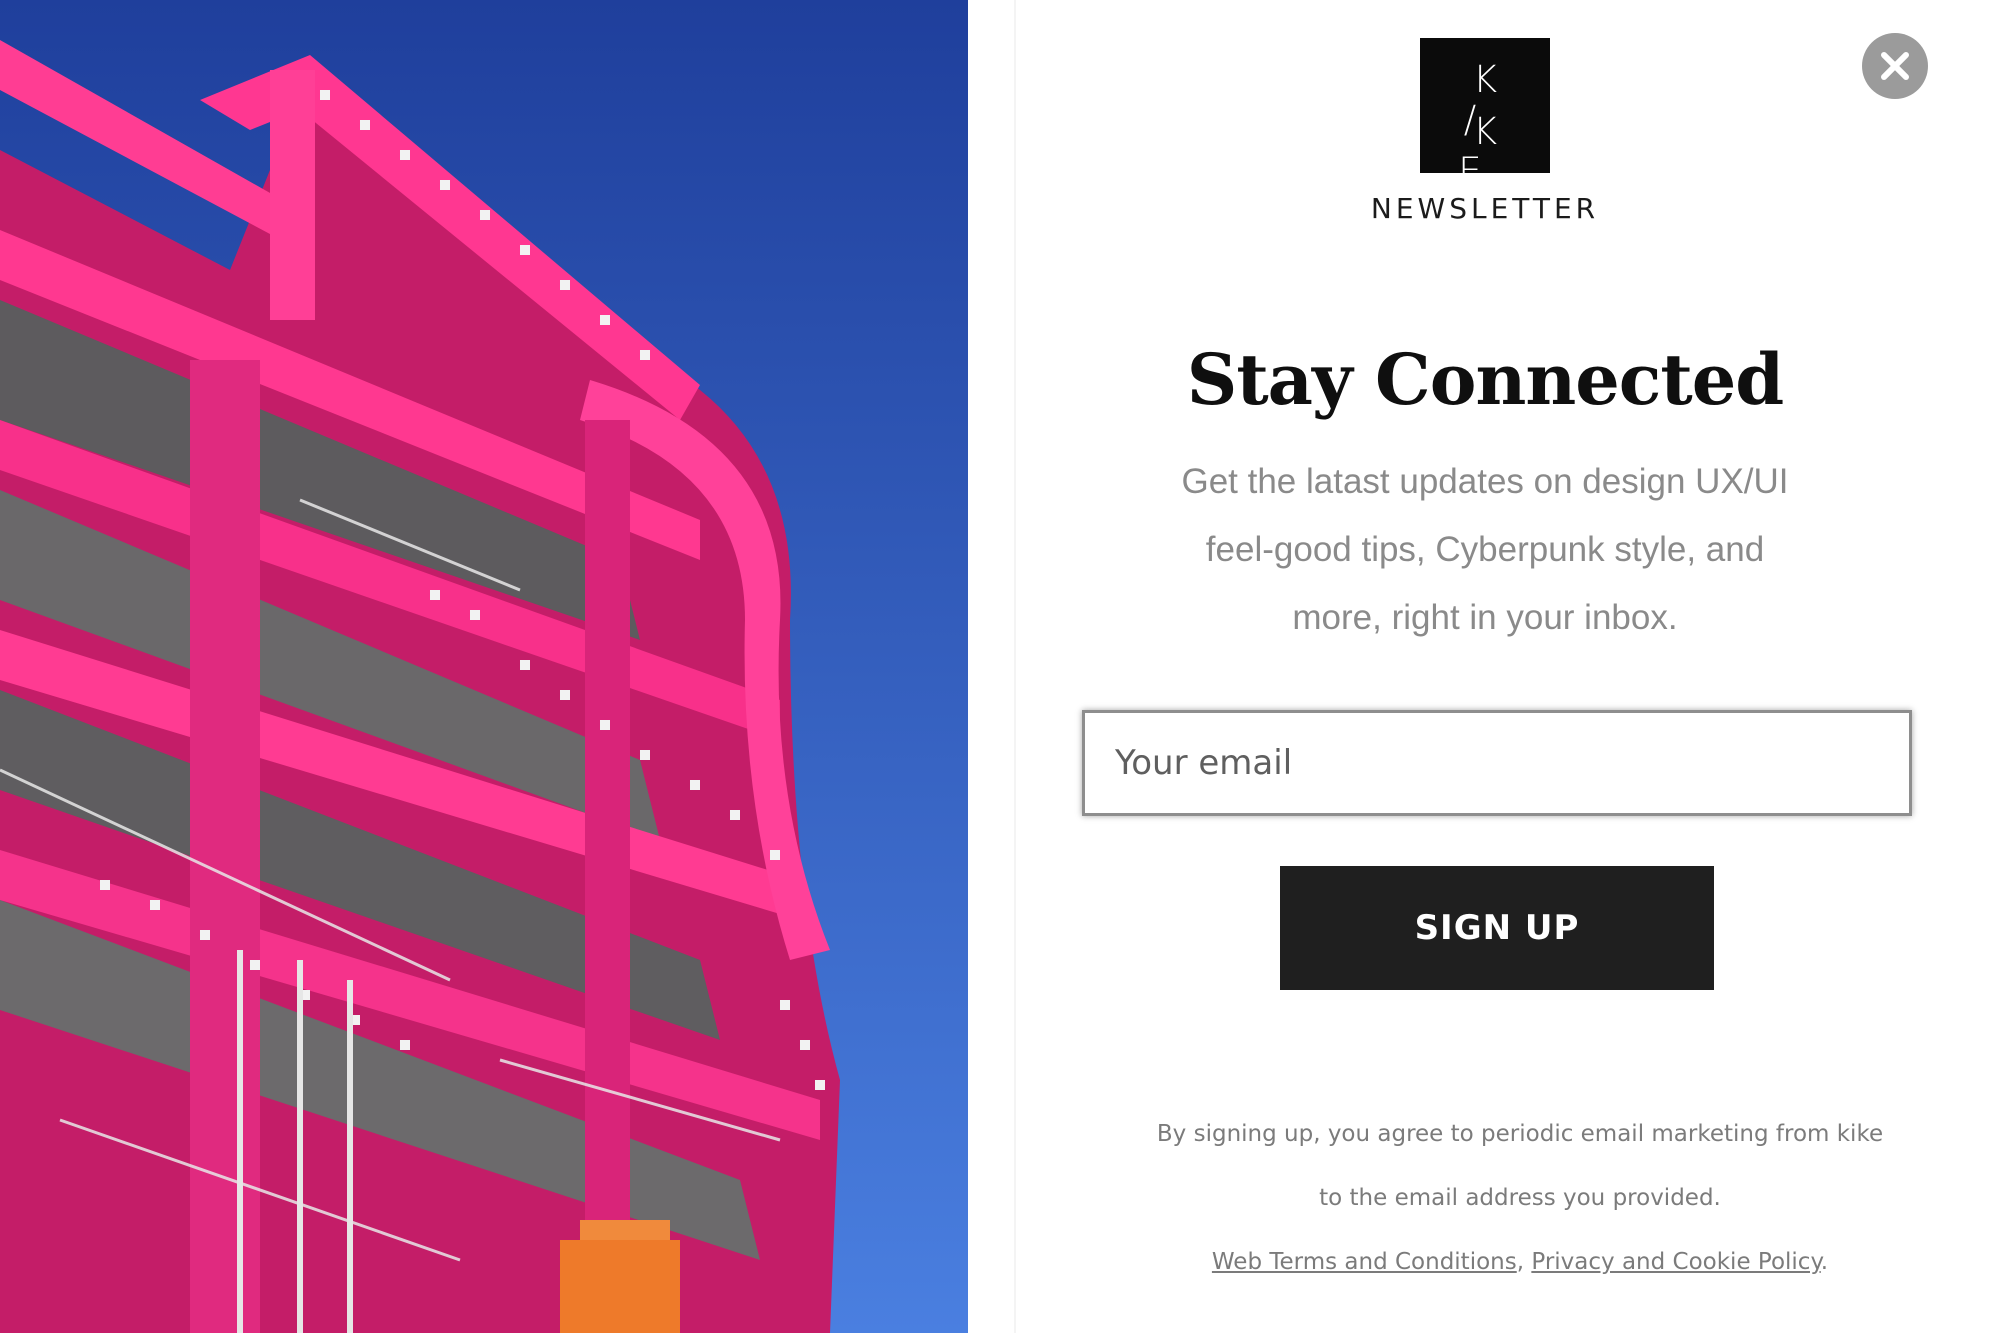  I want to click on terms-link: Web Terms and Conditions, so click(1364, 1262).